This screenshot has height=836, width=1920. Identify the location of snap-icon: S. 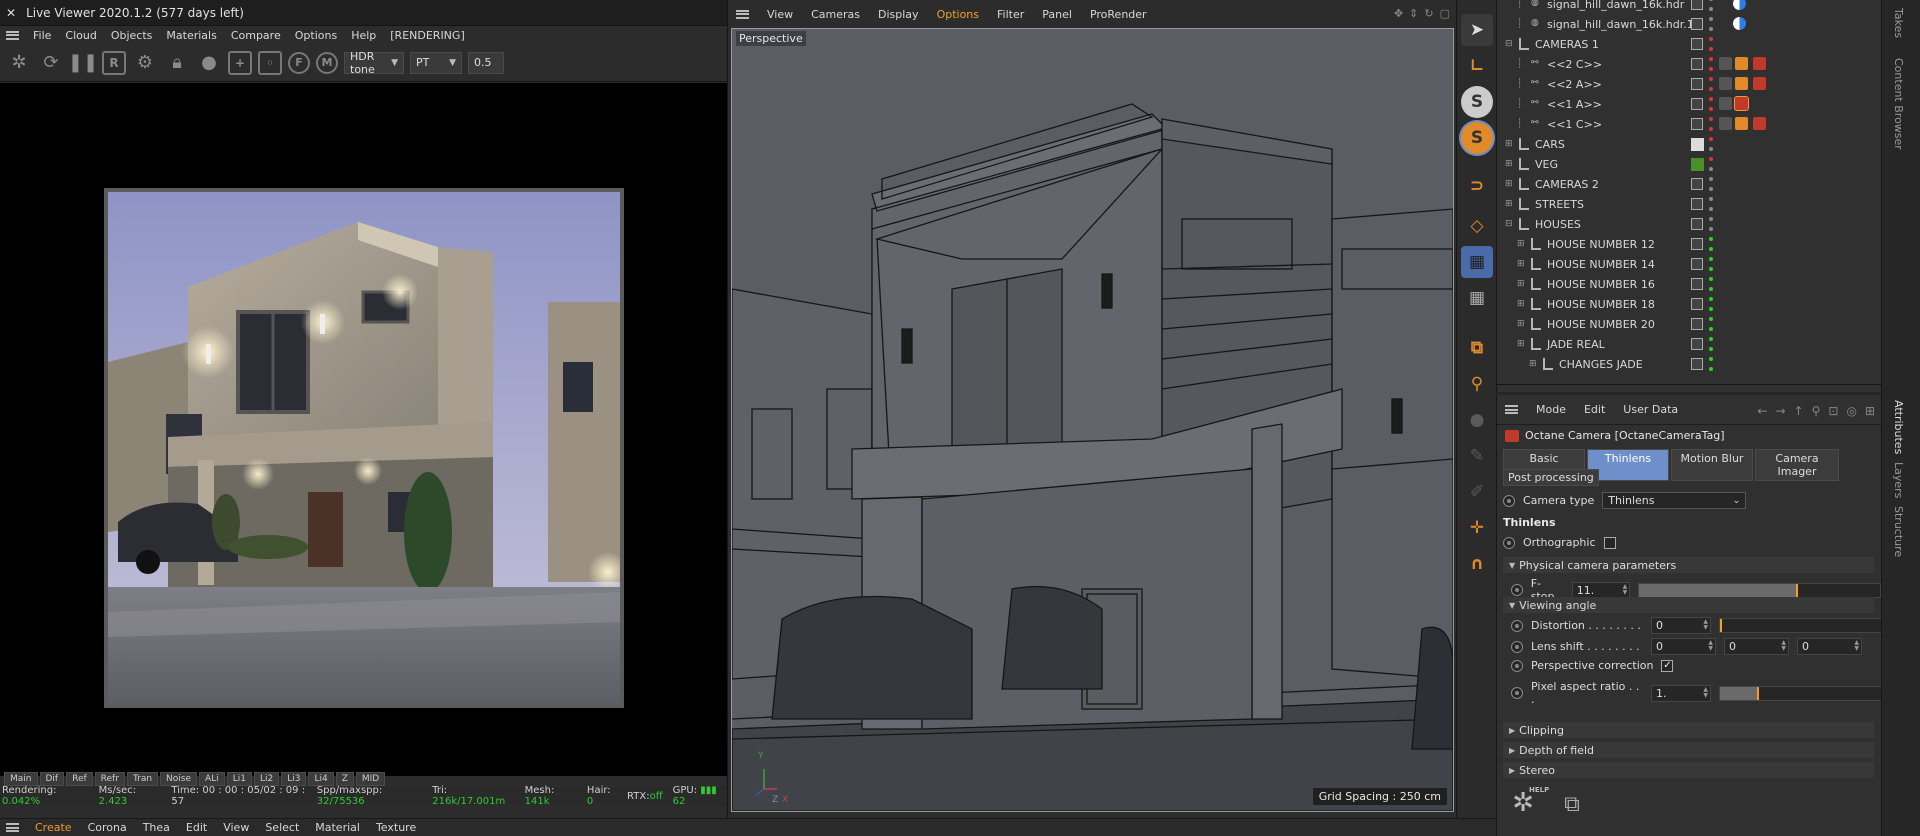
(1477, 102).